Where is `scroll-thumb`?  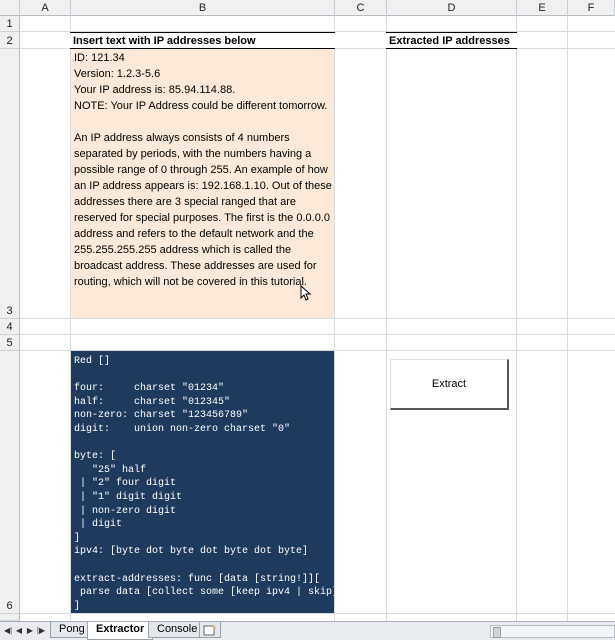
scroll-thumb is located at coordinates (497, 632).